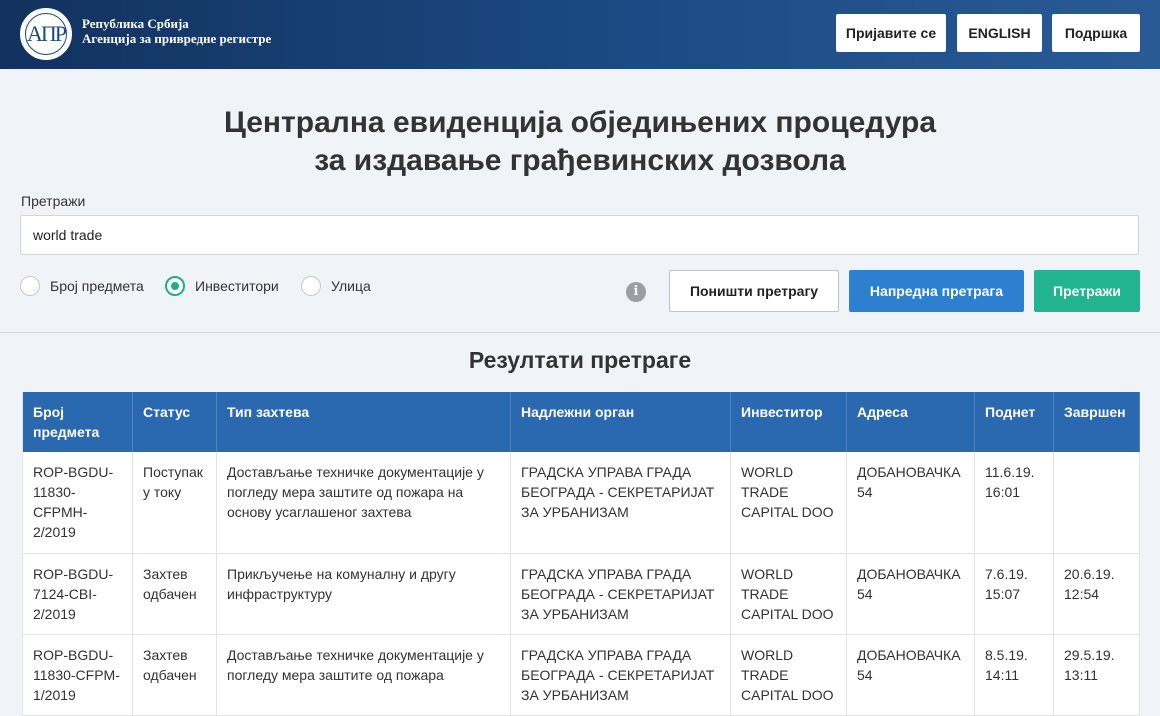 The image size is (1160, 716). I want to click on radio-case-number, so click(30, 286).